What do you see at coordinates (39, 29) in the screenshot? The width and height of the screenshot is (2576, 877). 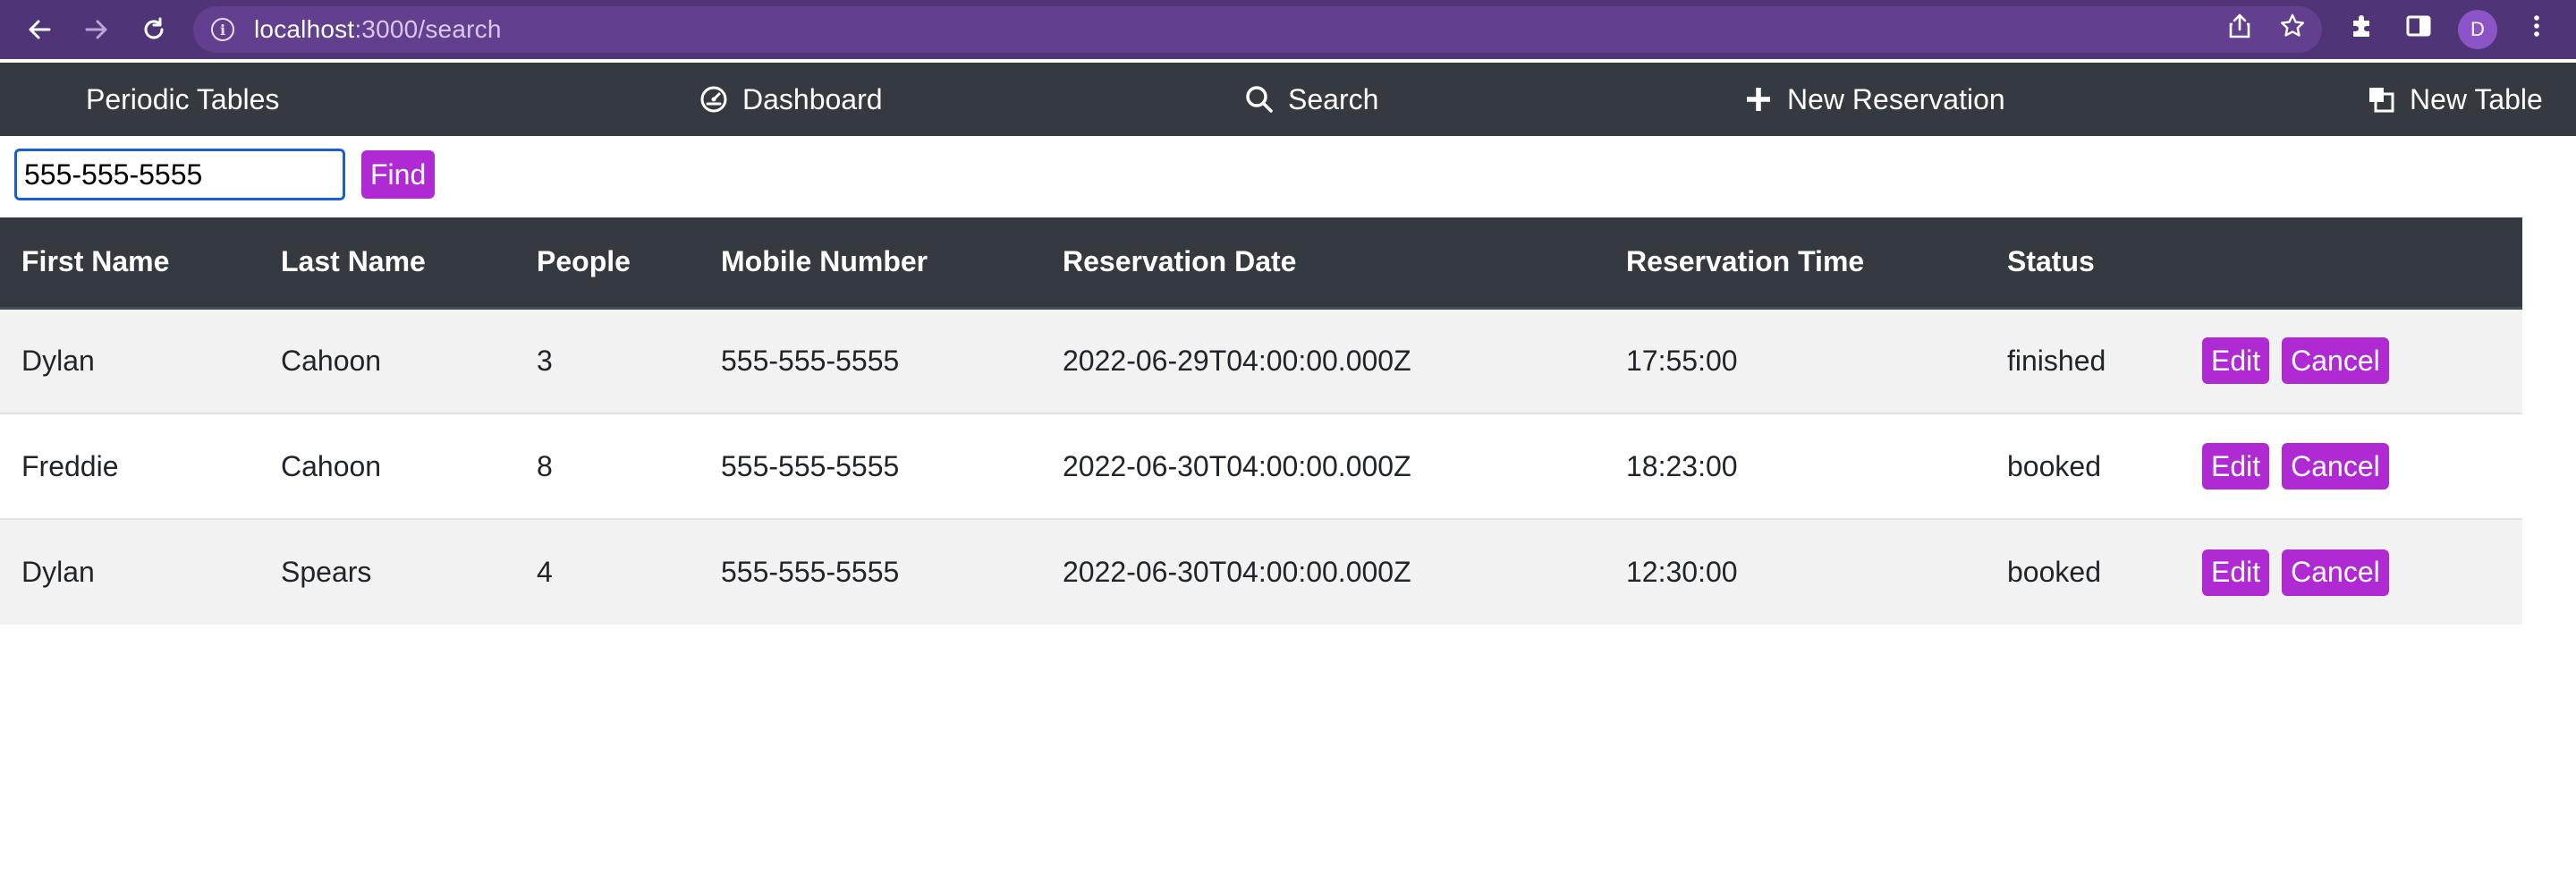 I see `back-arrow-icon` at bounding box center [39, 29].